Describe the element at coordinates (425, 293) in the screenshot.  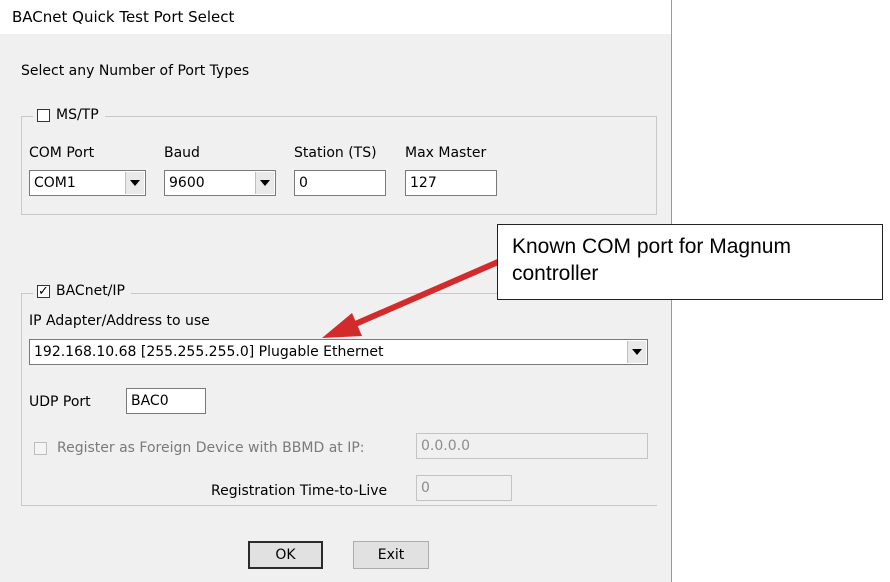
I see `arrow-shaft` at that location.